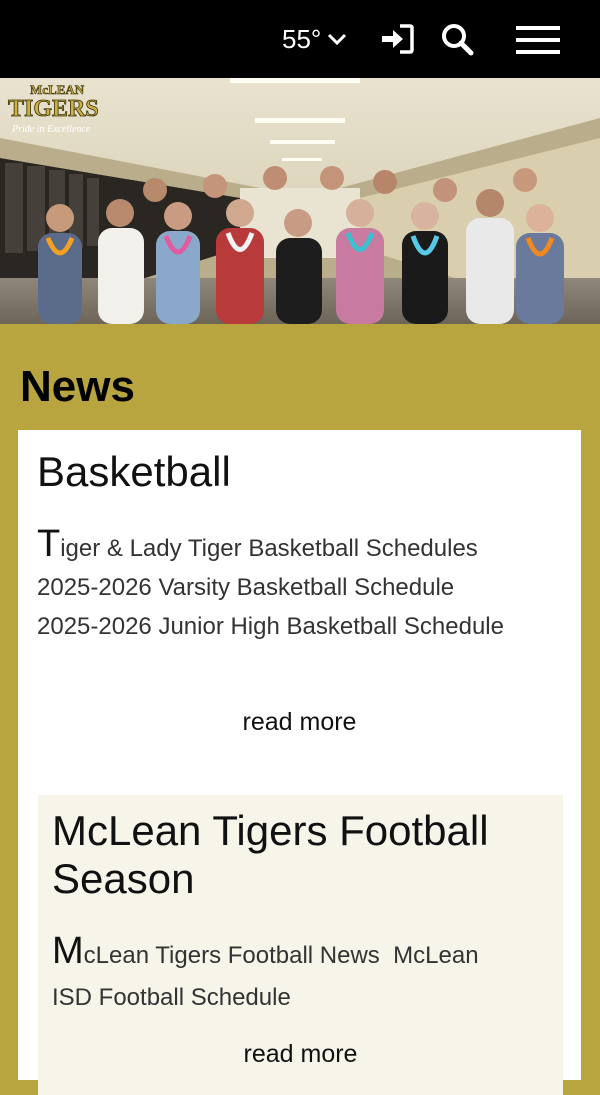 The image size is (600, 1095). Describe the element at coordinates (49, 544) in the screenshot. I see `dropcap: T` at that location.